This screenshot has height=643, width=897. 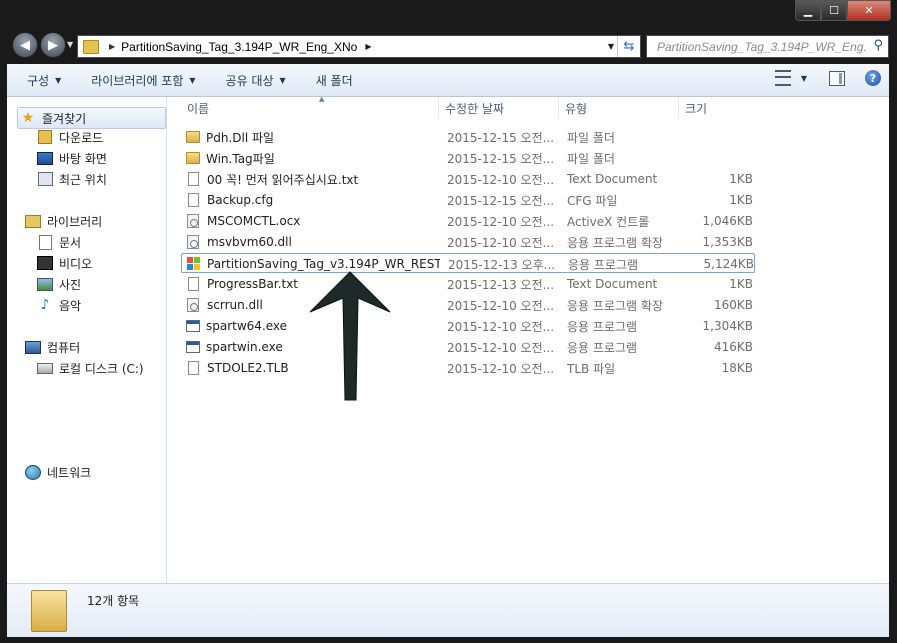 What do you see at coordinates (628, 46) in the screenshot?
I see `refresh-button: ⇆` at bounding box center [628, 46].